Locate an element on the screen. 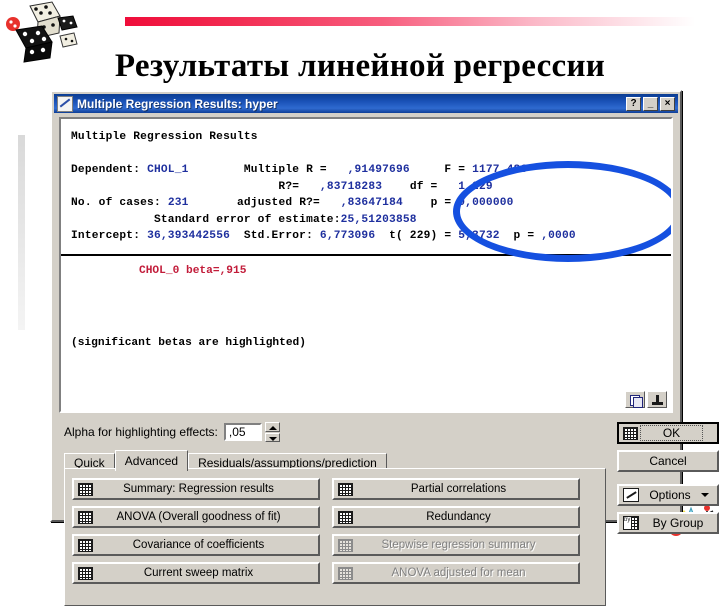 The image size is (720, 606). ok-button-label: OK is located at coordinates (671, 433).